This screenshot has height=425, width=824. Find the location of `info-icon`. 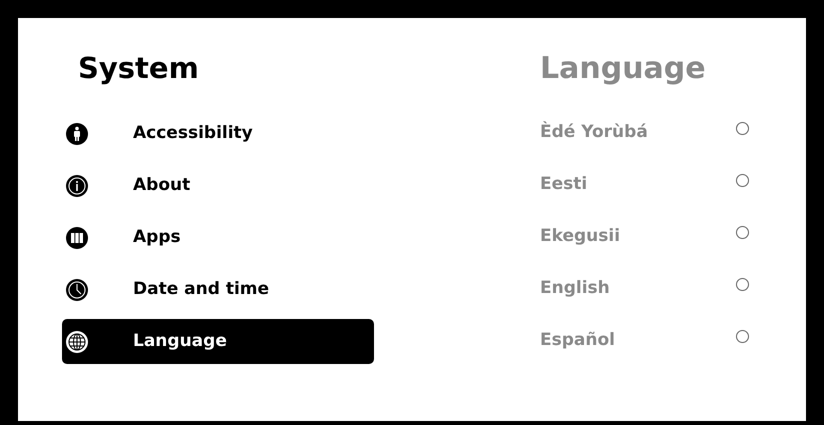

info-icon is located at coordinates (77, 185).